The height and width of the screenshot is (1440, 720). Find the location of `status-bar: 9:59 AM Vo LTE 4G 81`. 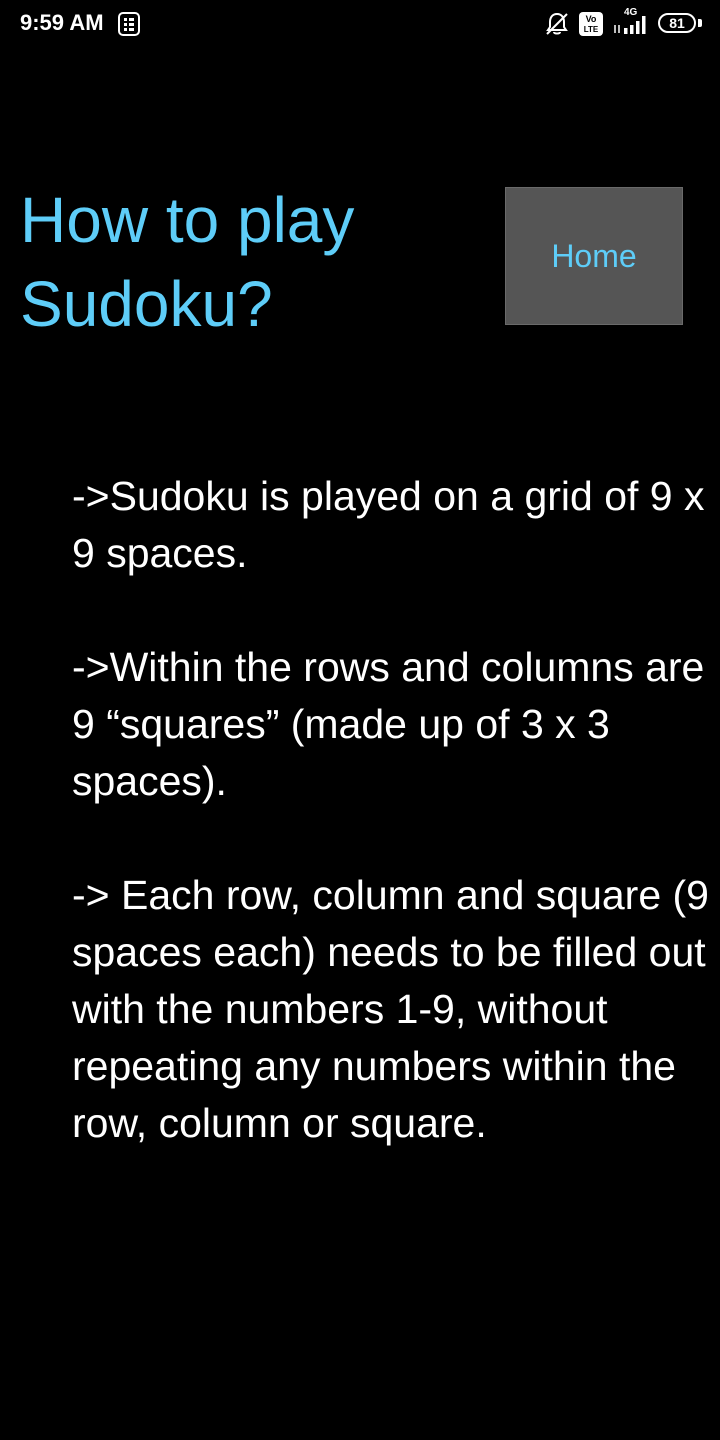

status-bar: 9:59 AM Vo LTE 4G 81 is located at coordinates (360, 25).